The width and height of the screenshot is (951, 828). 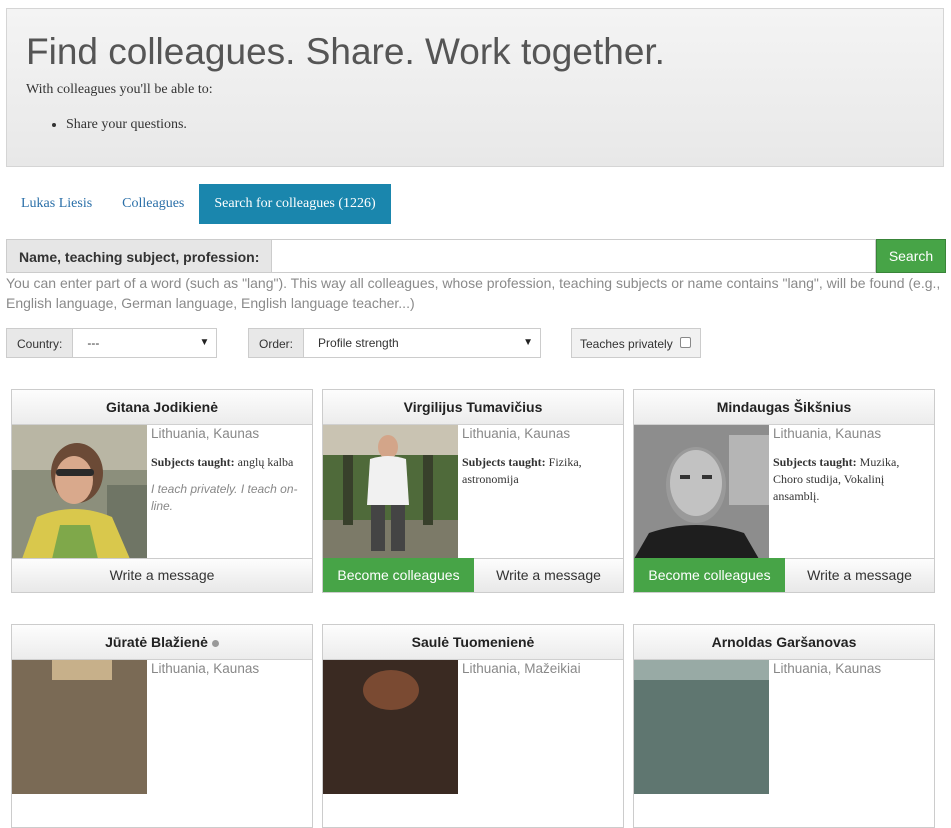 What do you see at coordinates (473, 726) in the screenshot?
I see `colleague-card: Saulė Tuomenienė Lithuania, Mažeikiai` at bounding box center [473, 726].